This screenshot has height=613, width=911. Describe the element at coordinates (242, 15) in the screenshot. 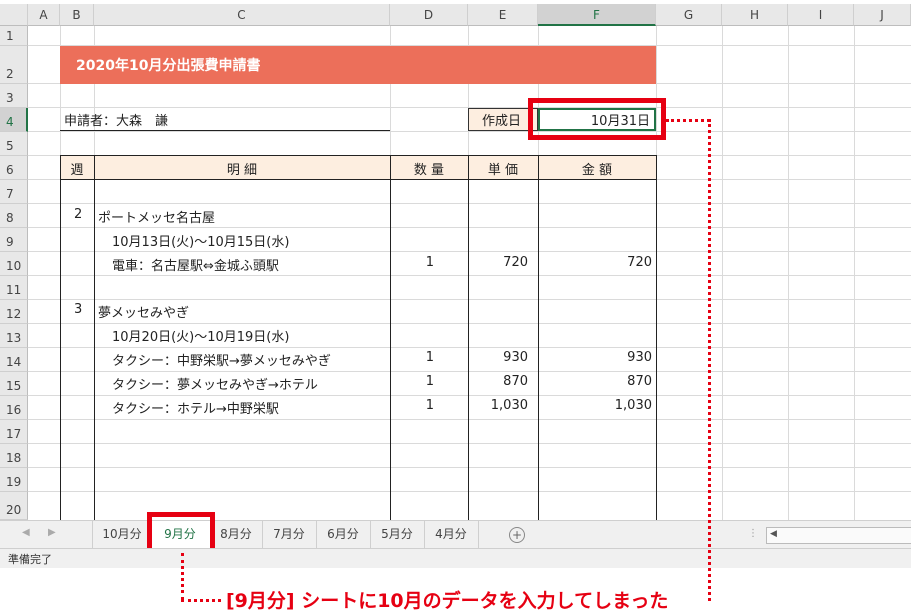

I see `column-header-c: C` at that location.